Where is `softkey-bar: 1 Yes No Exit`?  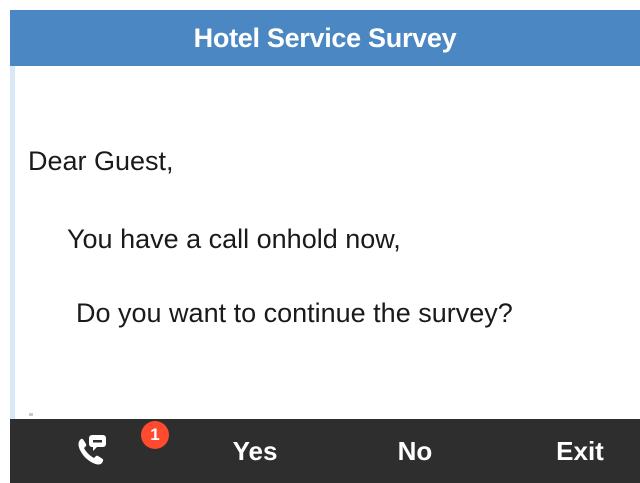
softkey-bar: 1 Yes No Exit is located at coordinates (325, 451).